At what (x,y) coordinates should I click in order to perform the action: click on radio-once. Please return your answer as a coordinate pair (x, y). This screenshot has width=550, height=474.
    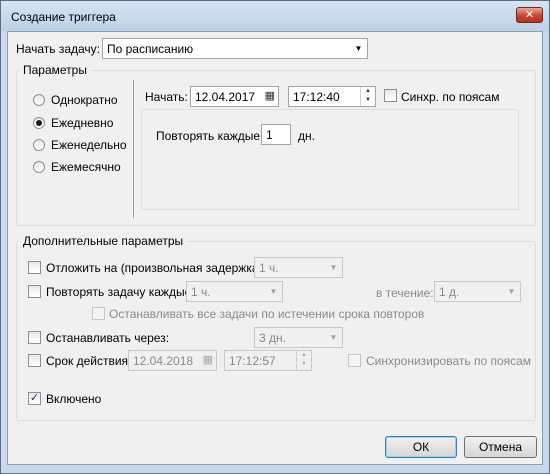
    Looking at the image, I should click on (39, 100).